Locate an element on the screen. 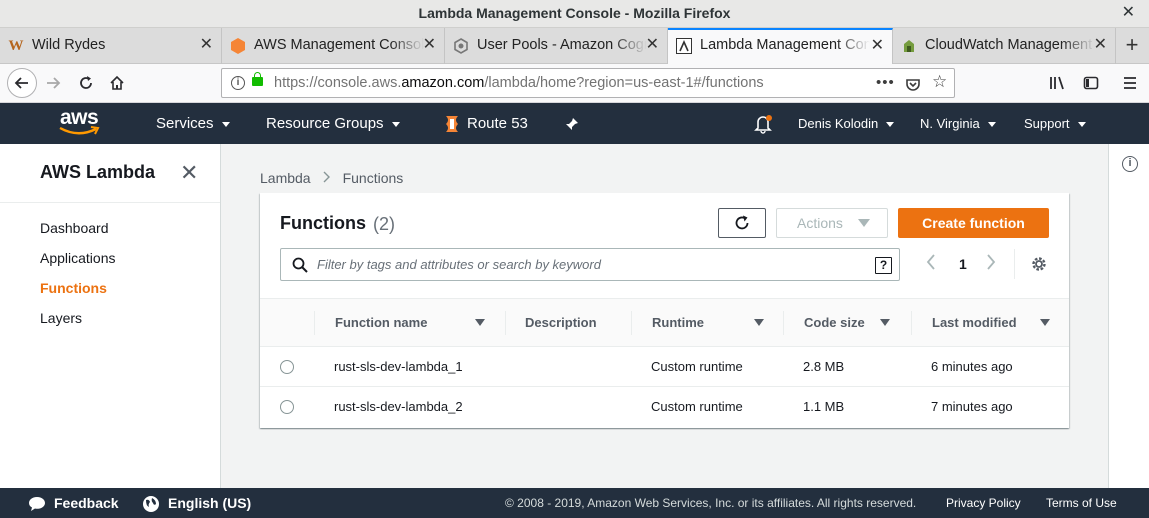 The image size is (1149, 518). function-runtime: Custom runtime is located at coordinates (697, 406).